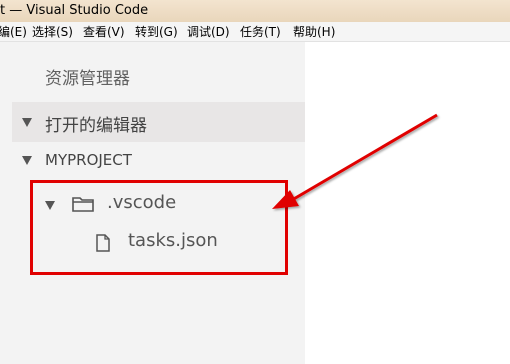 Image resolution: width=510 pixels, height=364 pixels. What do you see at coordinates (159, 227) in the screenshot?
I see `annotation-highlight-box` at bounding box center [159, 227].